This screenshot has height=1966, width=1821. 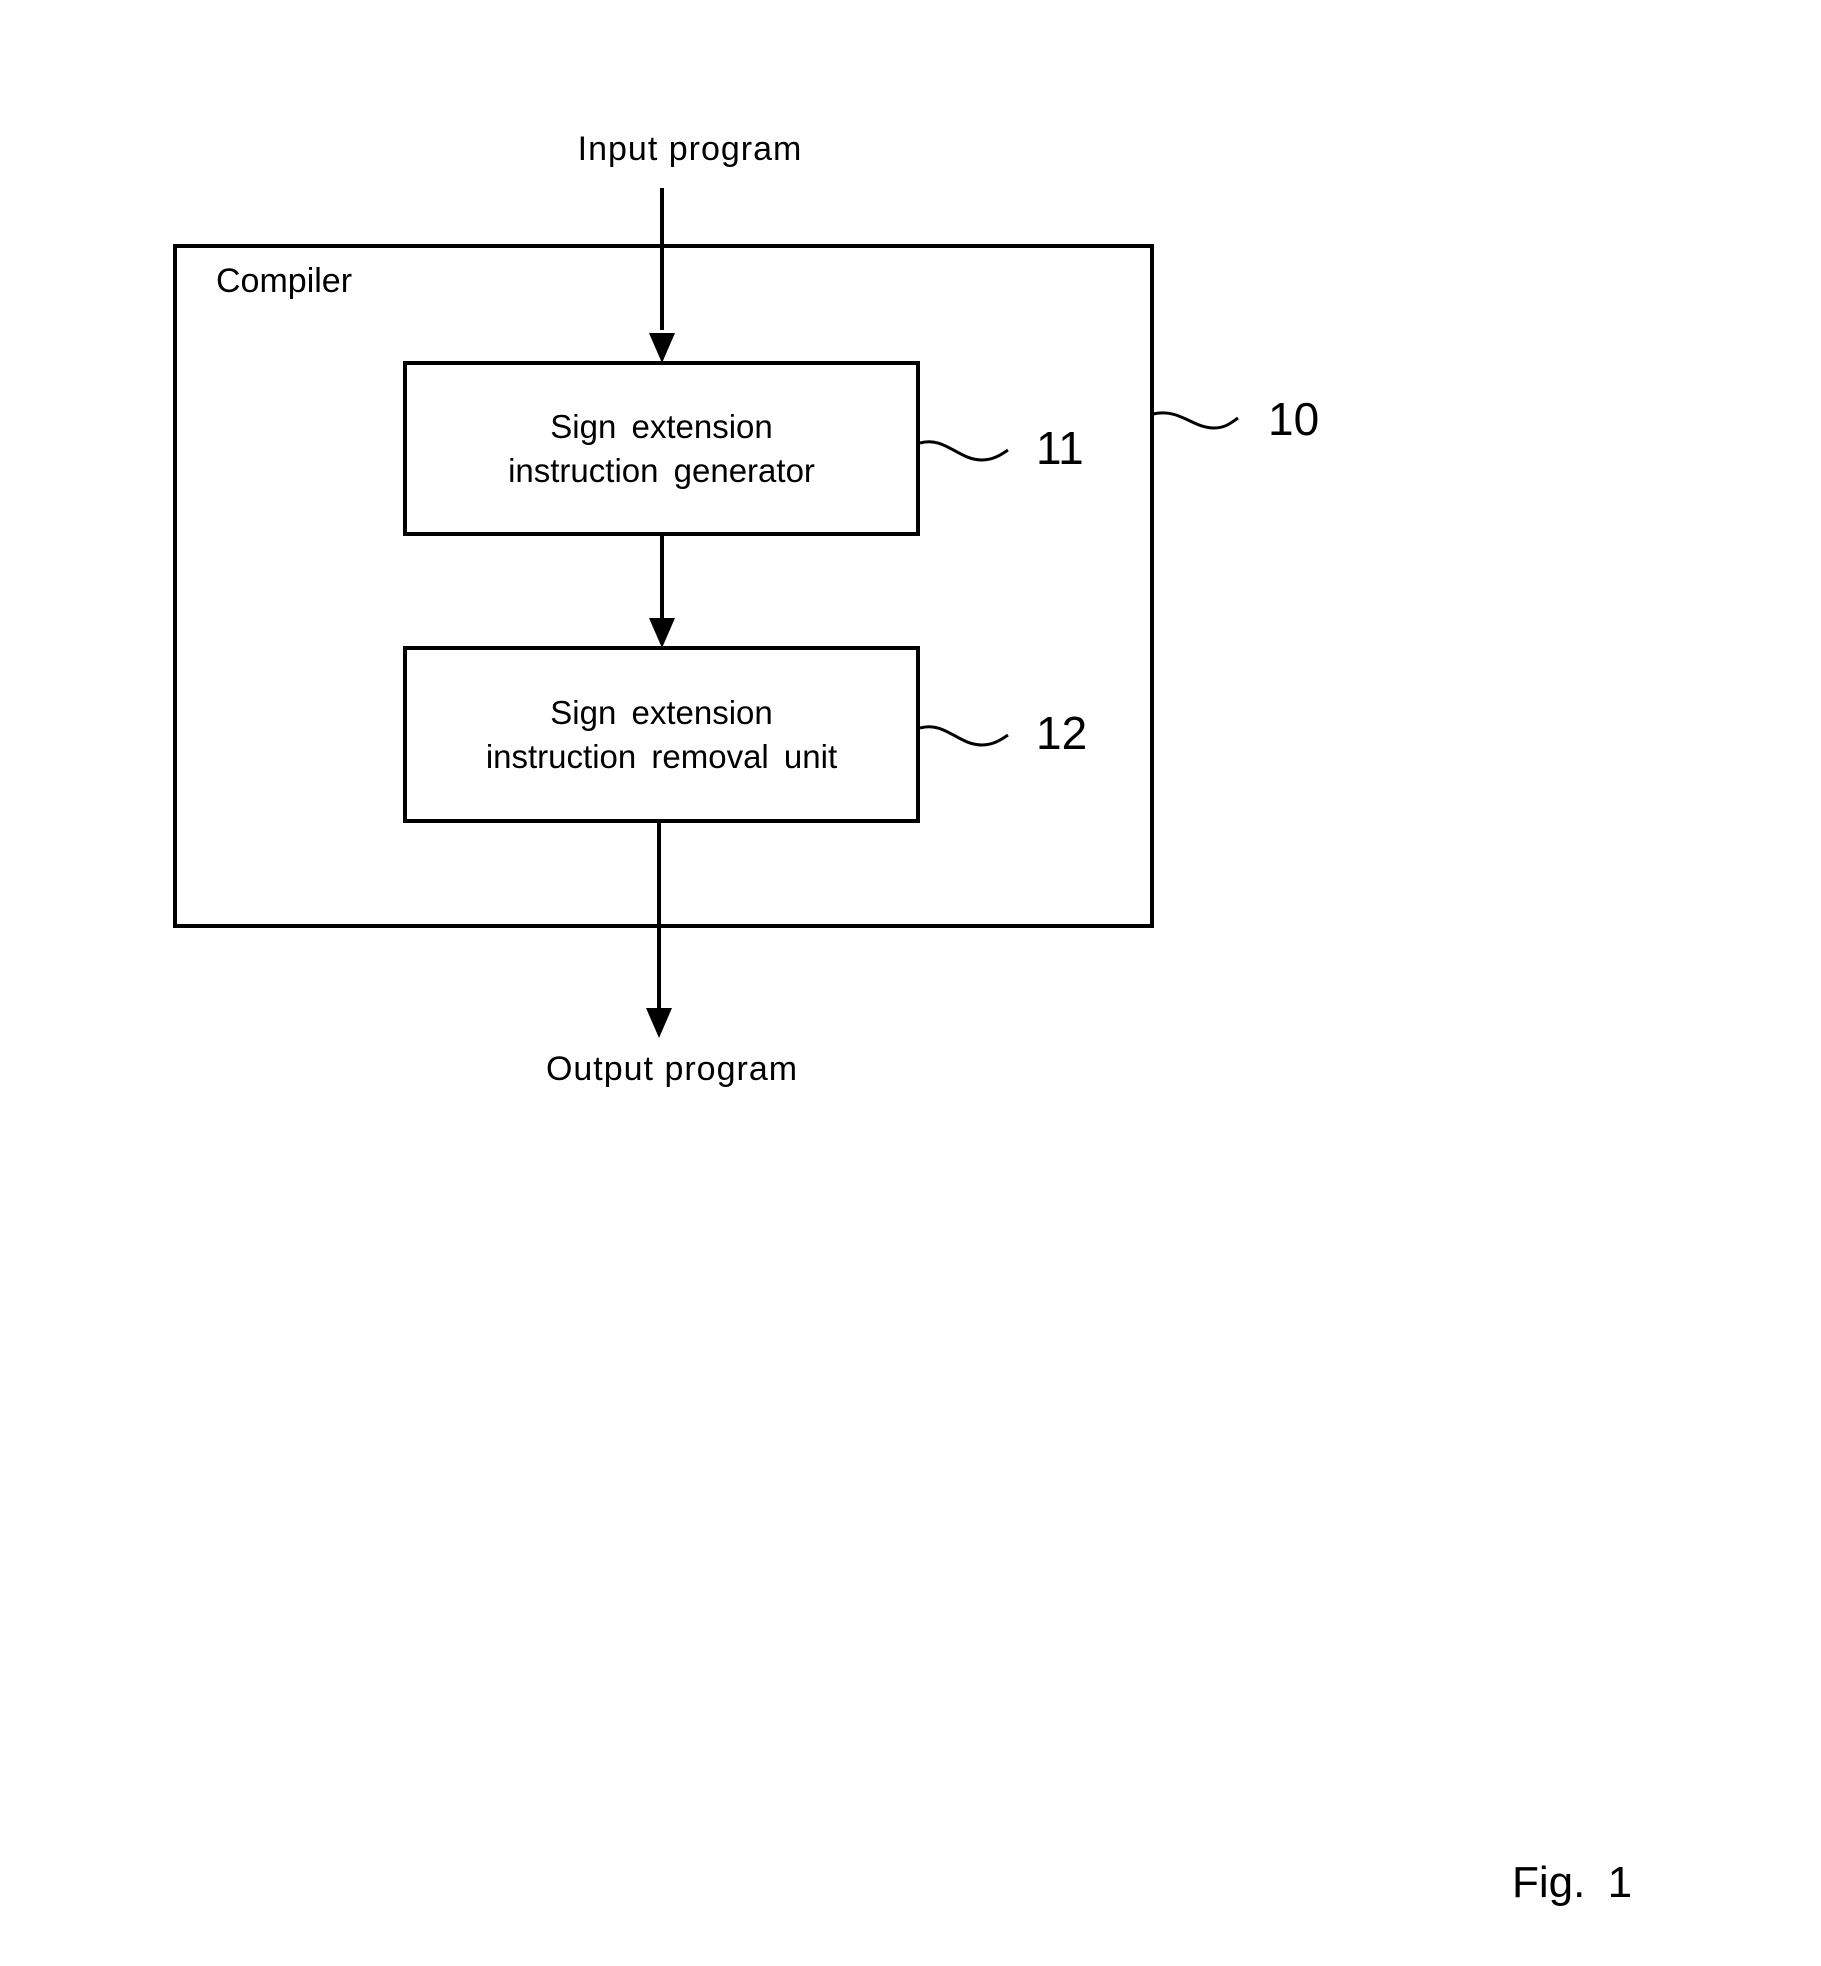 What do you see at coordinates (661, 426) in the screenshot?
I see `generator-label-line-1: Sign extension` at bounding box center [661, 426].